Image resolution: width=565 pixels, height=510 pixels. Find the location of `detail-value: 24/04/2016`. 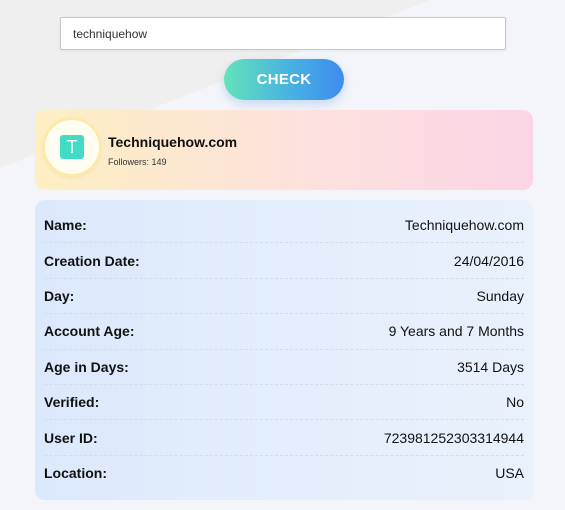

detail-value: 24/04/2016 is located at coordinates (488, 260).